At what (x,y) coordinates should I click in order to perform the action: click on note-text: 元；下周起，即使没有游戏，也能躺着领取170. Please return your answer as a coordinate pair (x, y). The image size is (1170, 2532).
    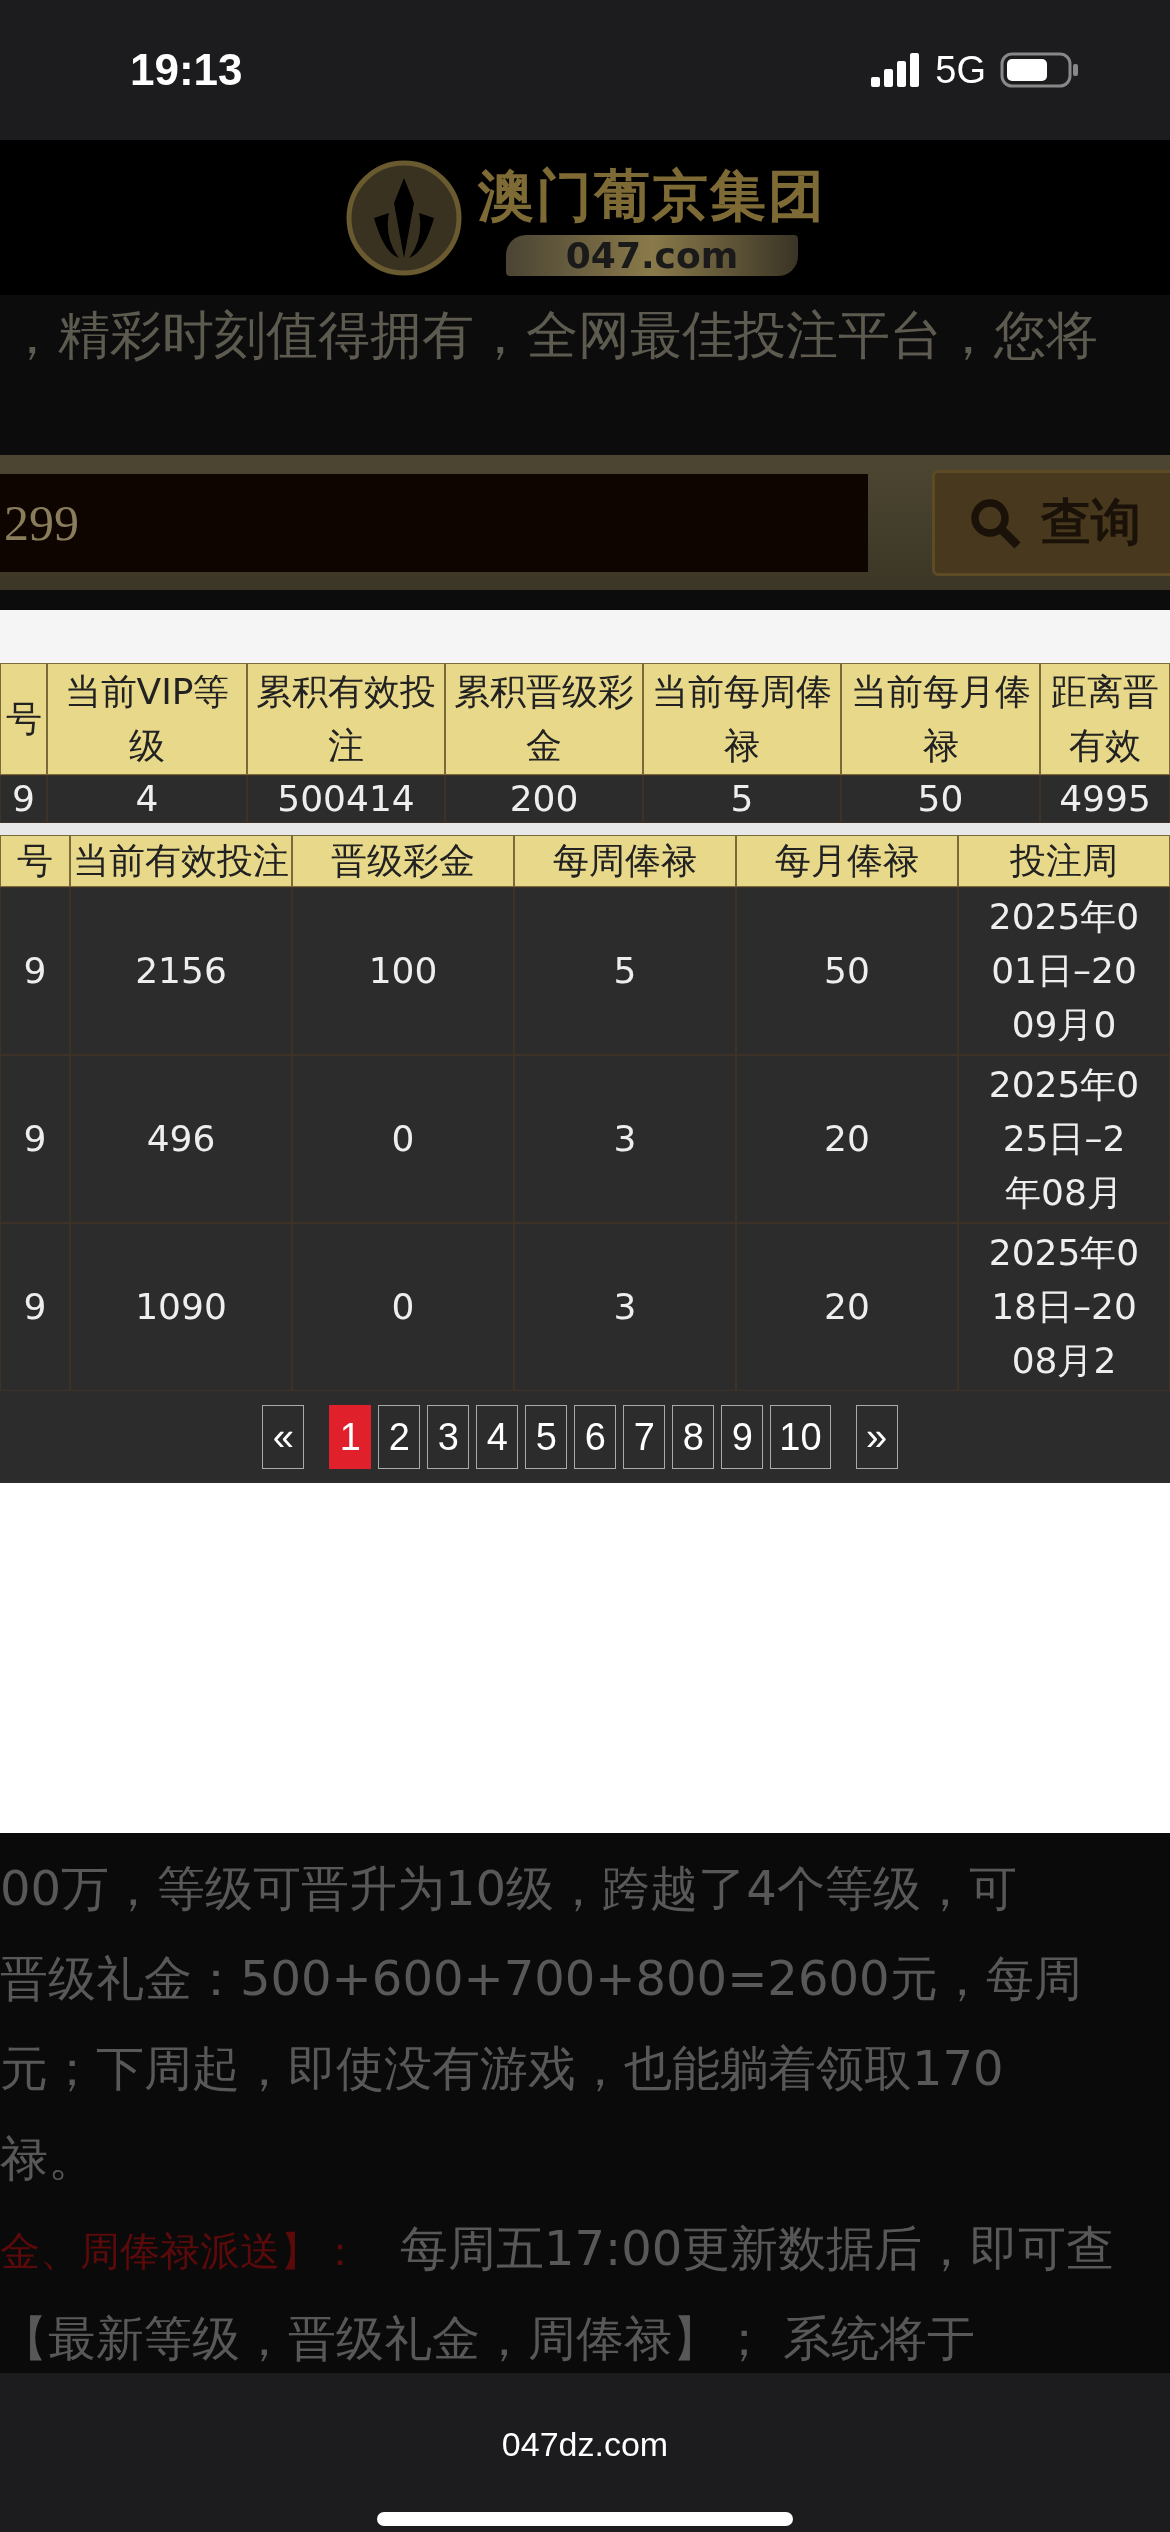
    Looking at the image, I should click on (502, 2068).